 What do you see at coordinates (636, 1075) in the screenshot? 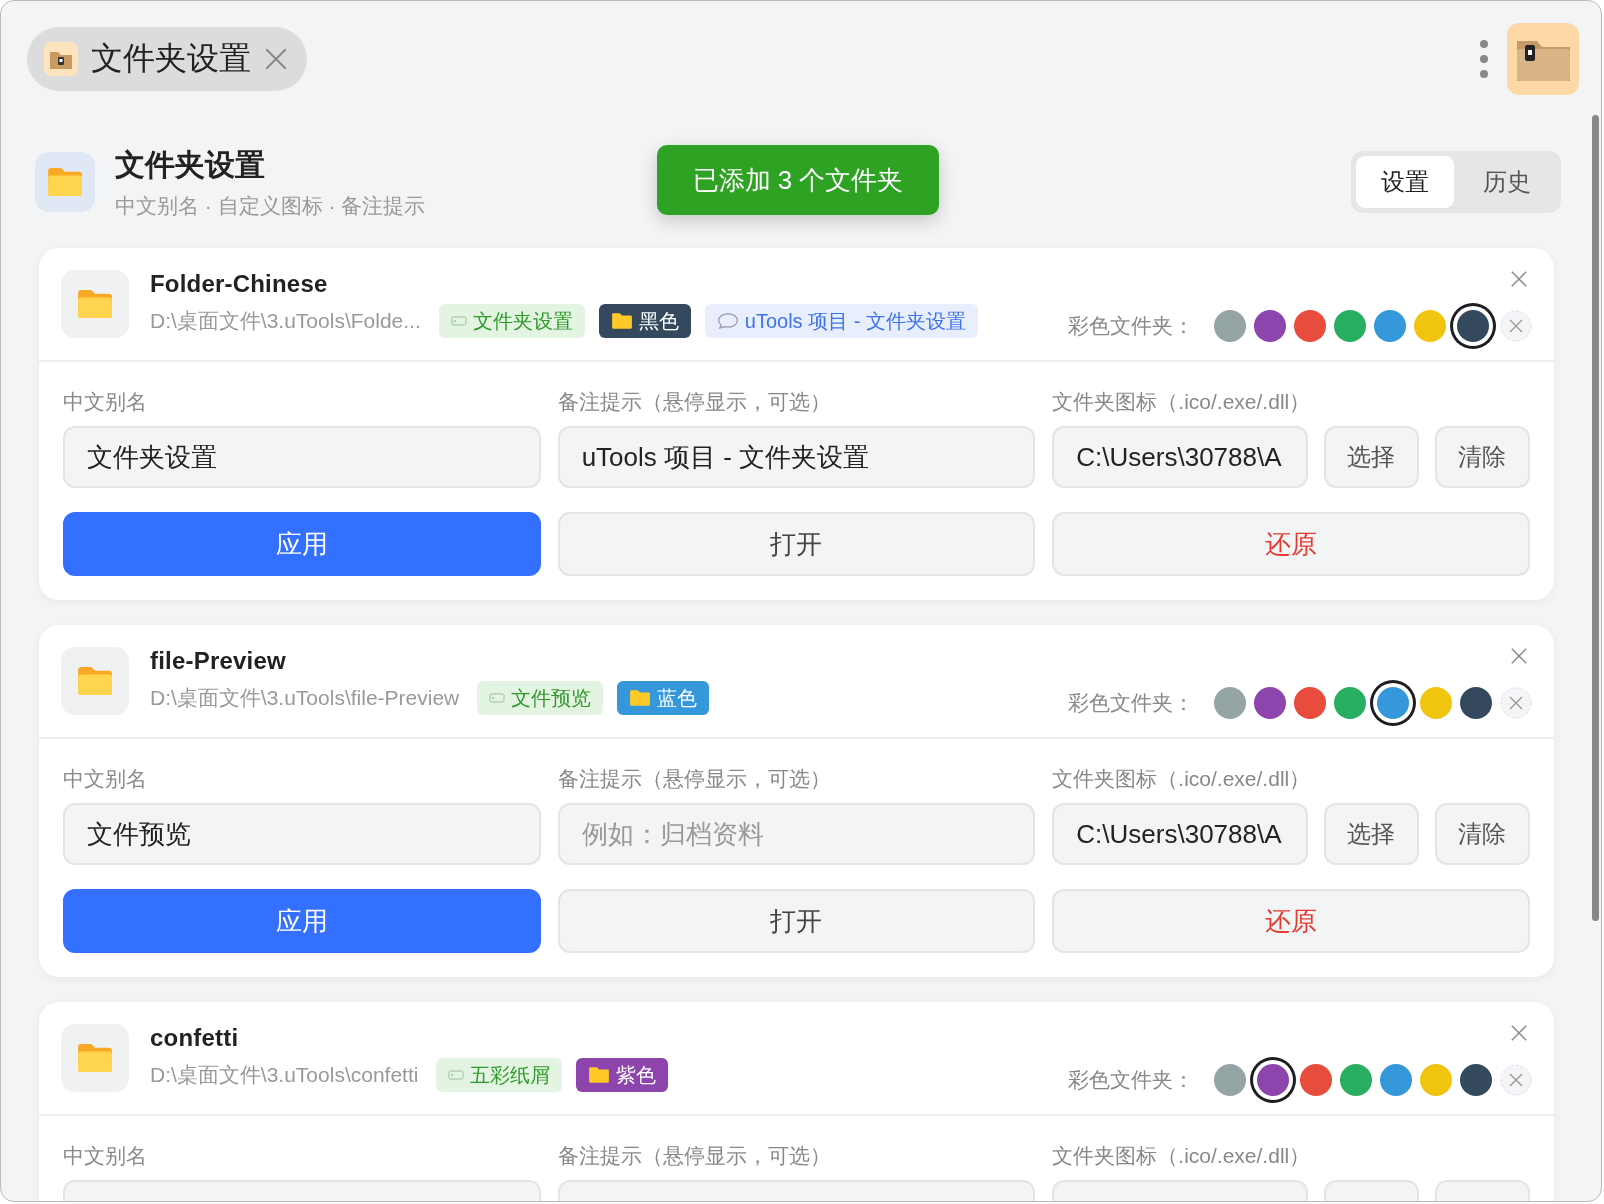
I see `tag-text: 紫色` at bounding box center [636, 1075].